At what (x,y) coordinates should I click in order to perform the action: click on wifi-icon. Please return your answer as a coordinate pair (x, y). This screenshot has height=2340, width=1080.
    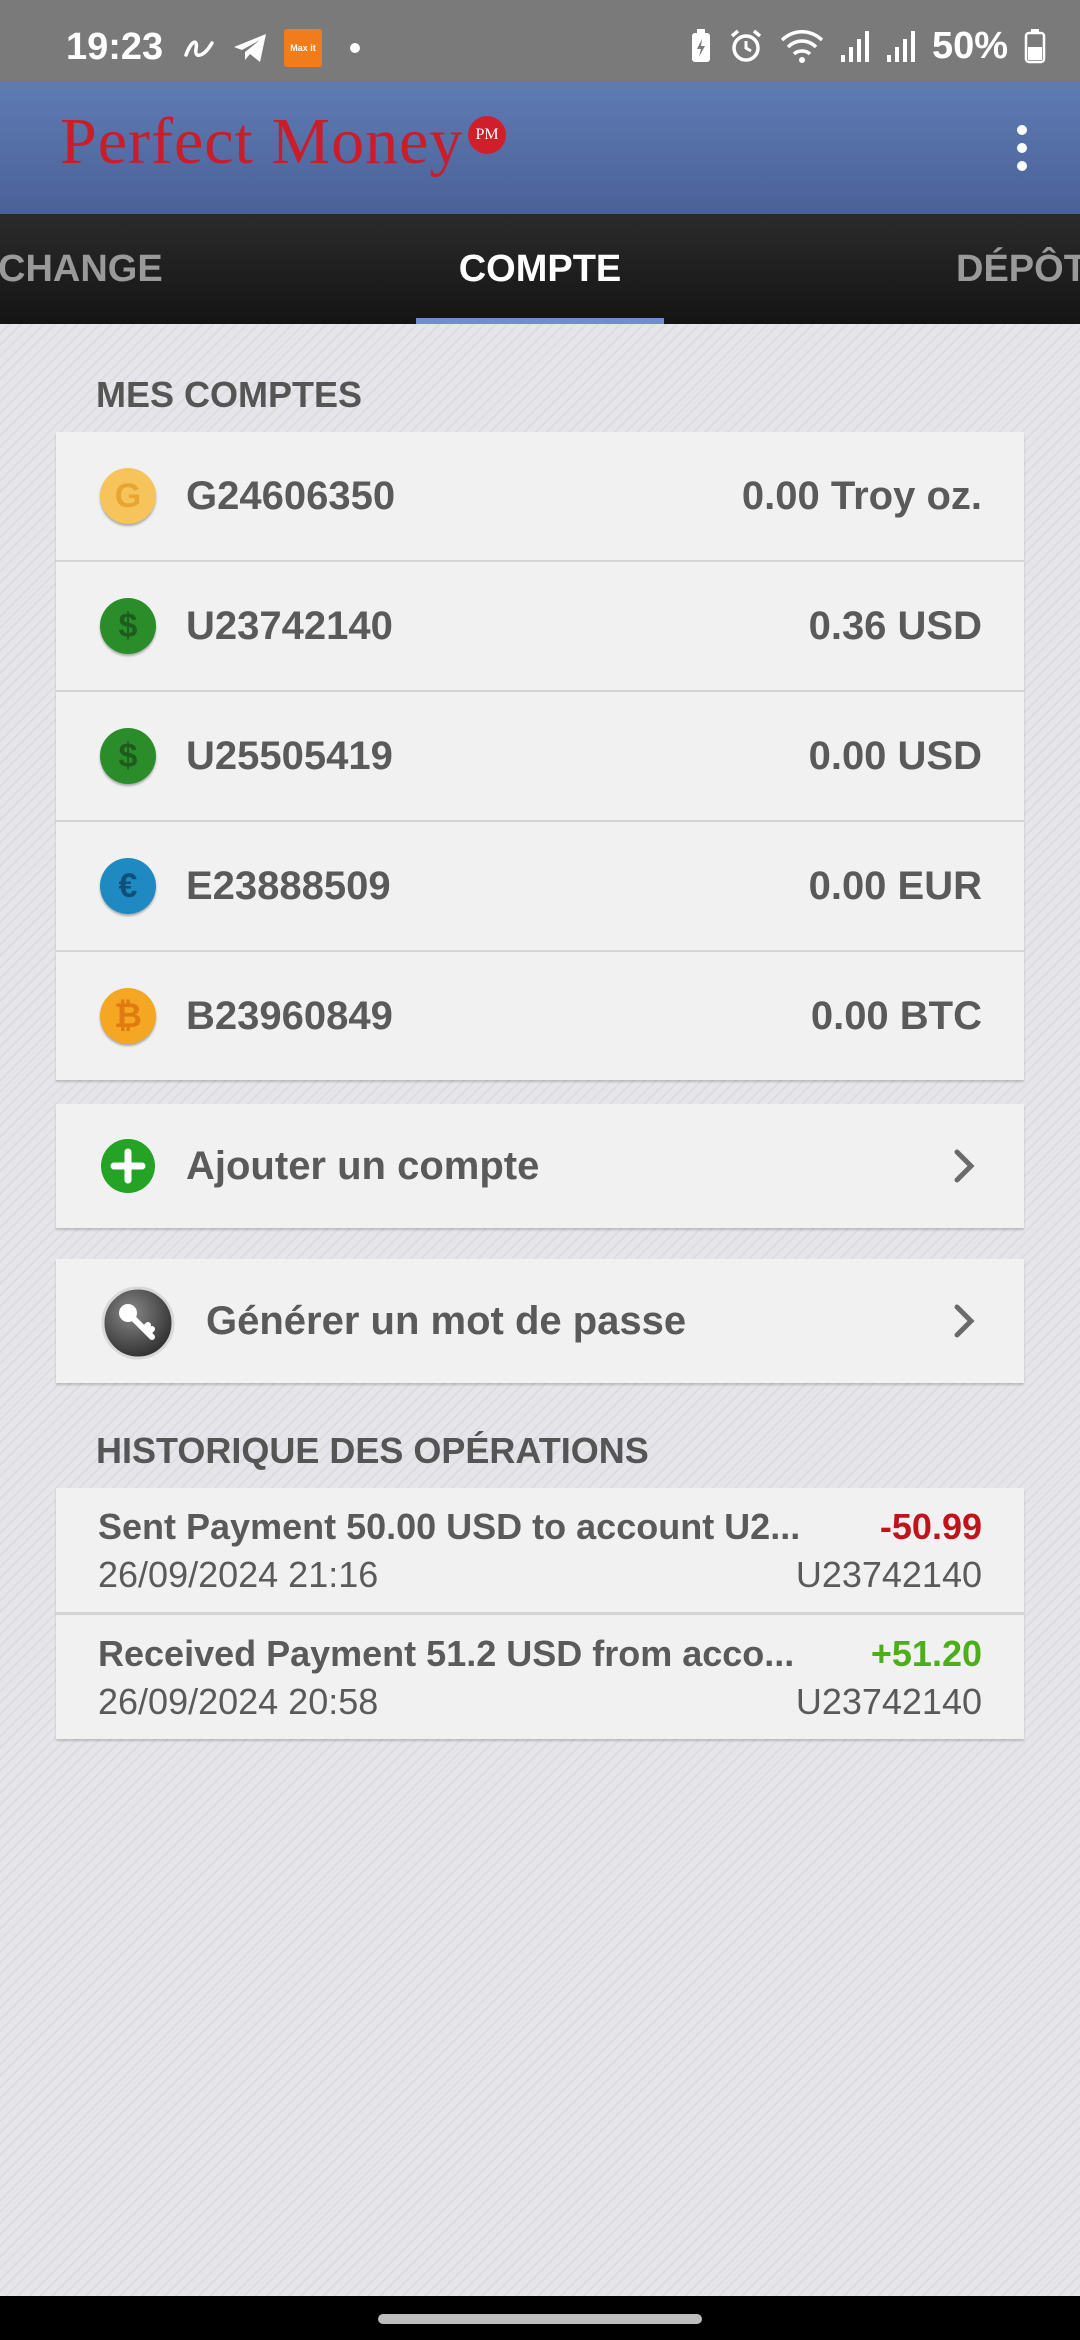
    Looking at the image, I should click on (802, 46).